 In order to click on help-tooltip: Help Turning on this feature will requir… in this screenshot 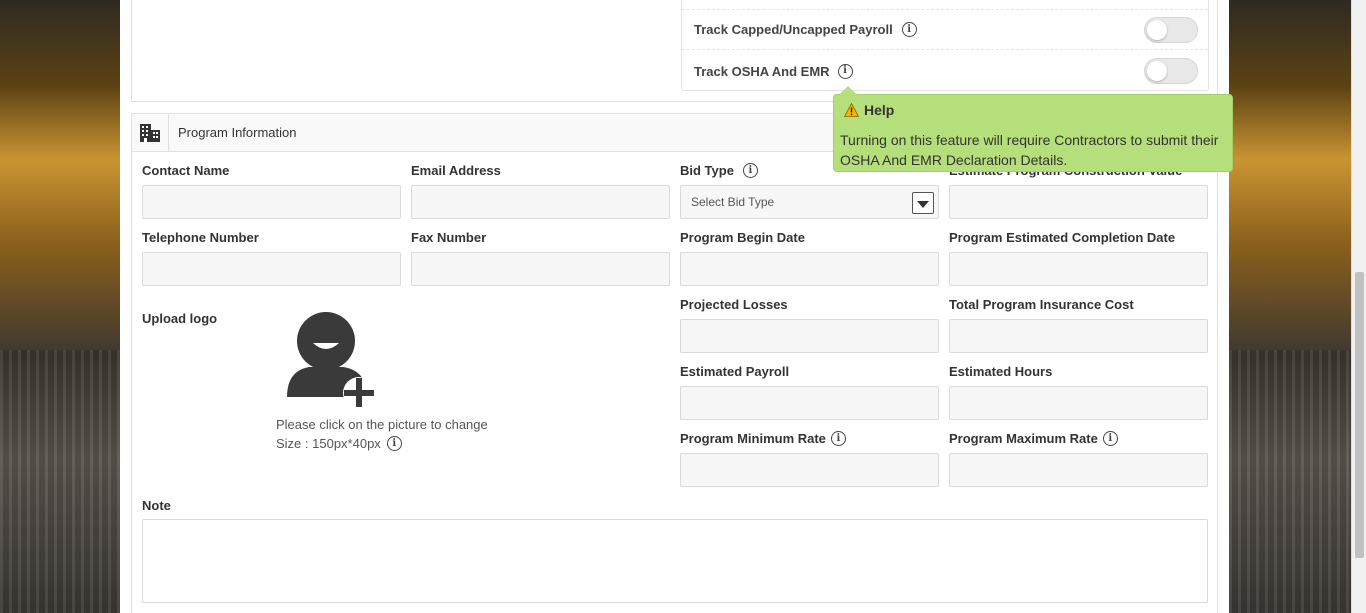, I will do `click(1033, 129)`.